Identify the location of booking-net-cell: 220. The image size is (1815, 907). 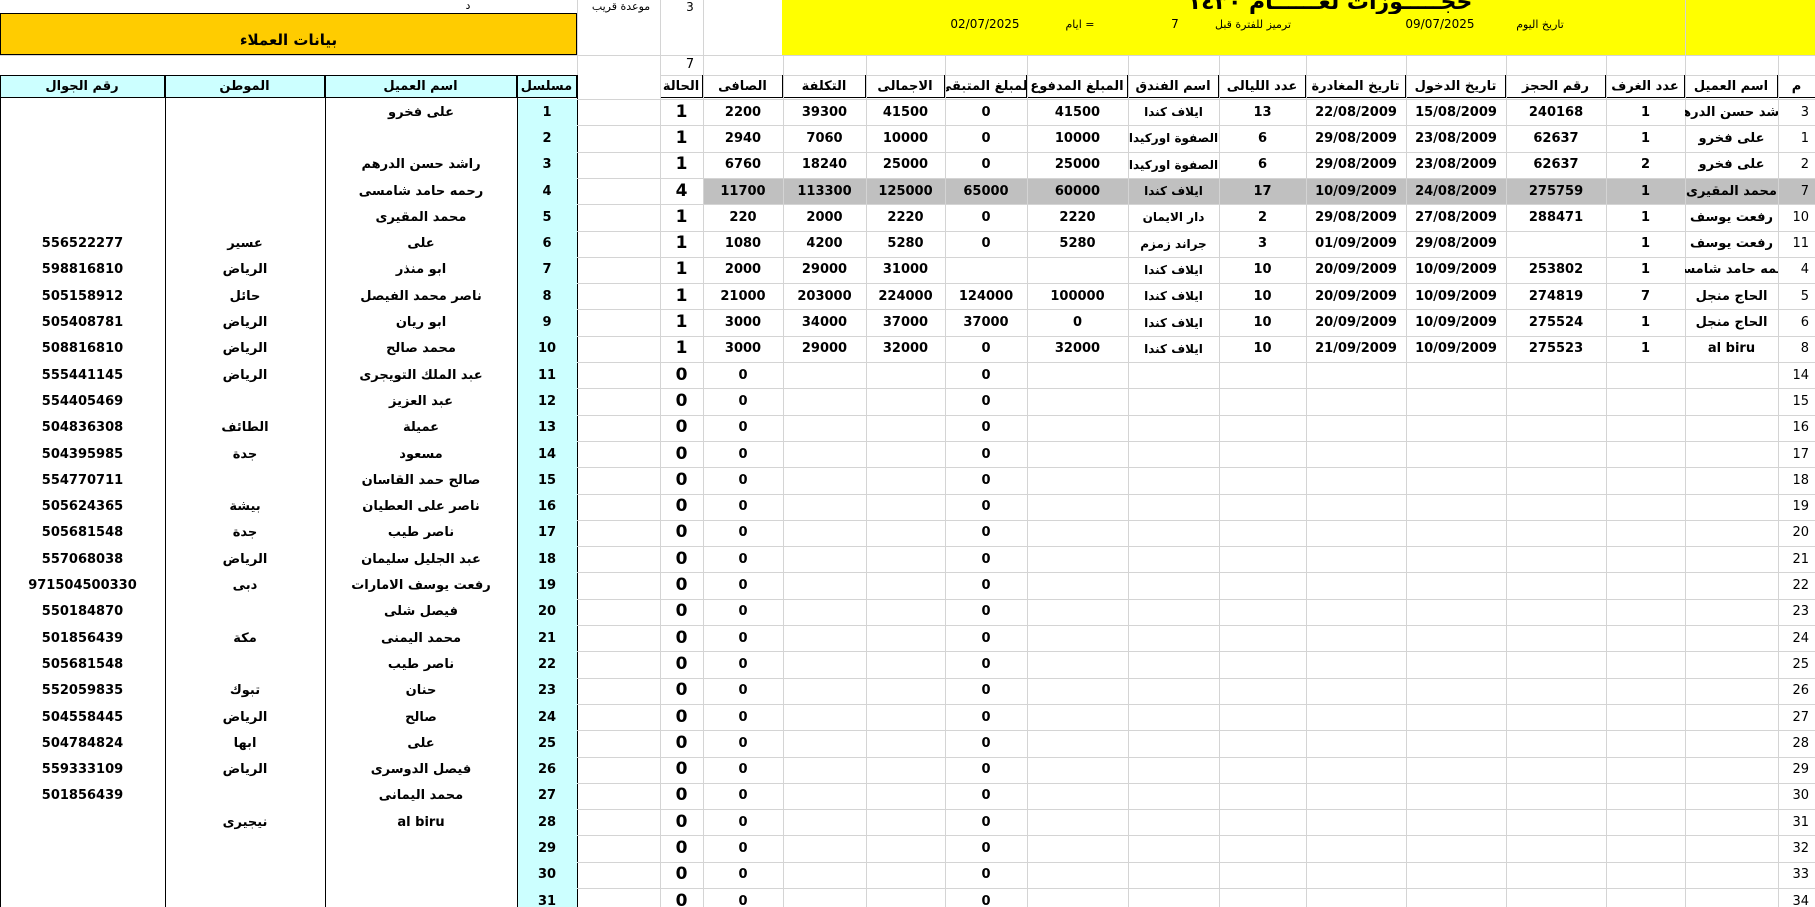
(743, 217).